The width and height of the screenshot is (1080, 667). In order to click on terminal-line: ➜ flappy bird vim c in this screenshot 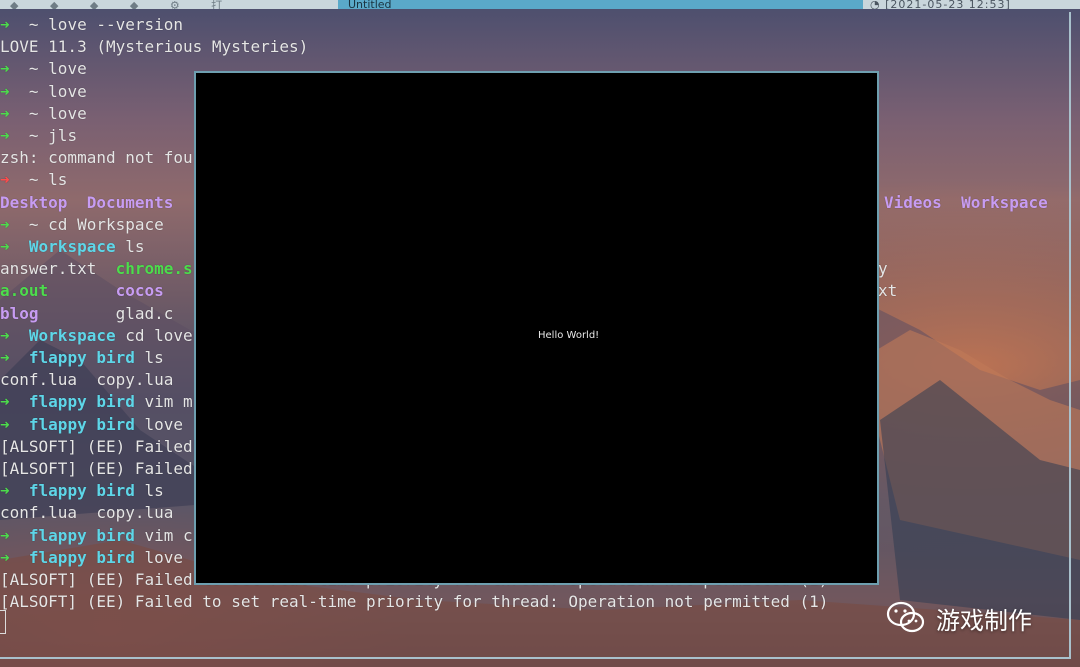, I will do `click(96, 536)`.